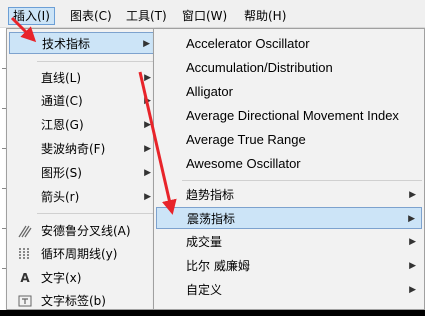 The width and height of the screenshot is (425, 316). What do you see at coordinates (289, 68) in the screenshot?
I see `menu-item-accumulation-distribution: Accumulation/Distribution` at bounding box center [289, 68].